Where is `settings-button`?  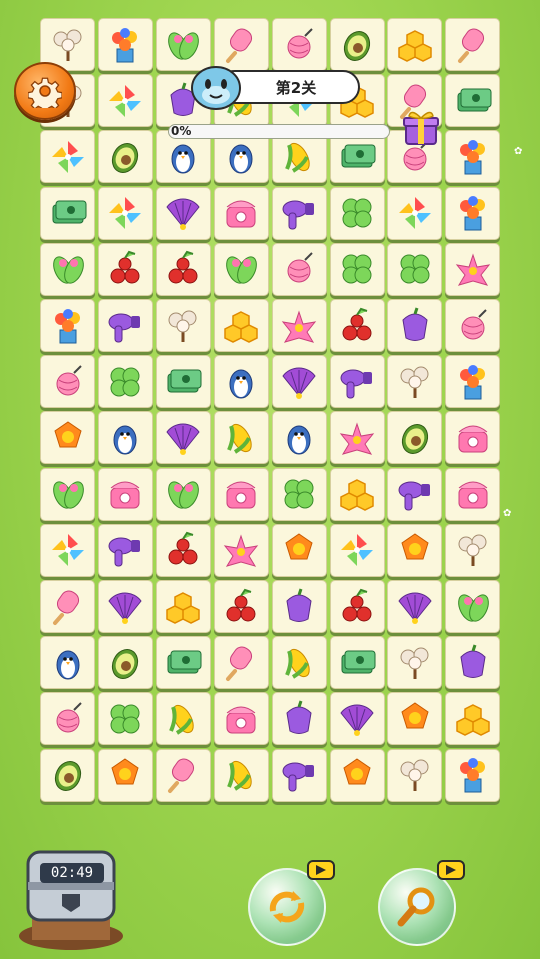
settings-button is located at coordinates (45, 91).